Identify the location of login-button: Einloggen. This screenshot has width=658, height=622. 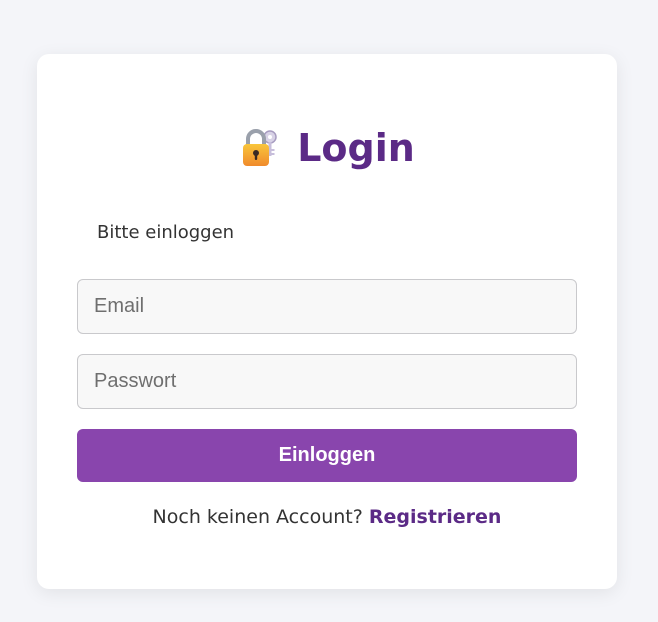
(327, 455).